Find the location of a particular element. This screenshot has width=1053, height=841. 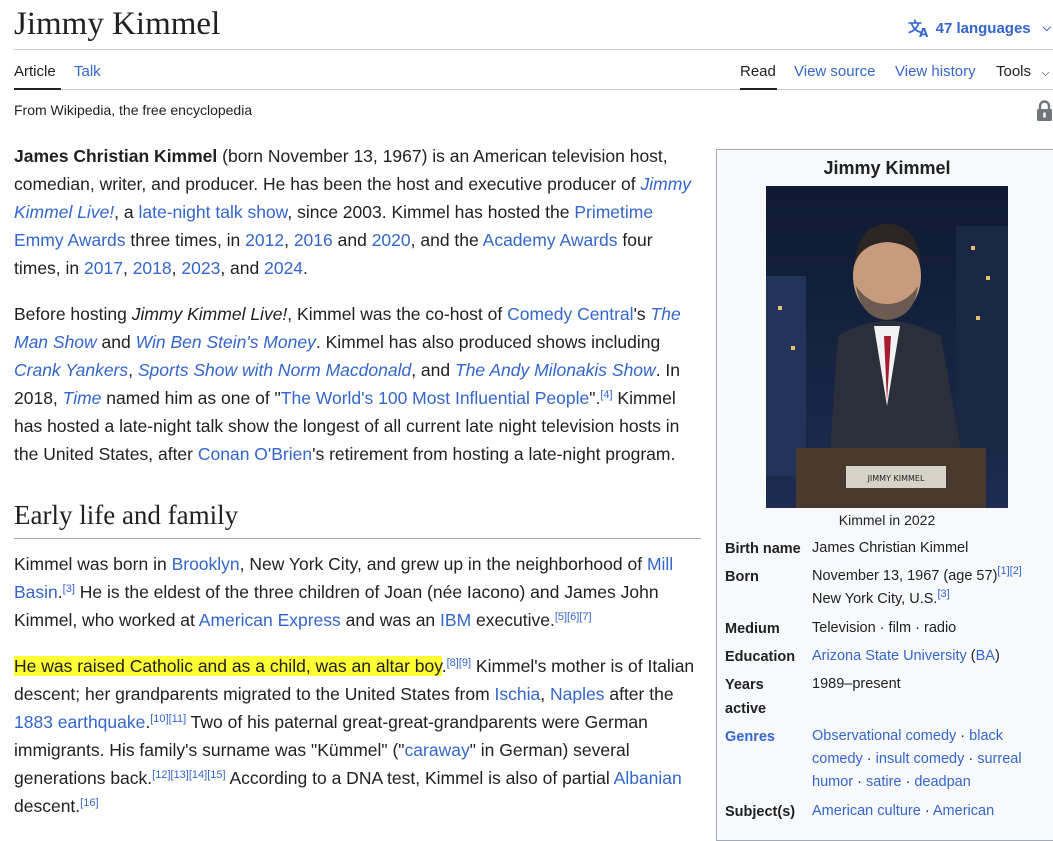

link-satire: satire is located at coordinates (883, 782).